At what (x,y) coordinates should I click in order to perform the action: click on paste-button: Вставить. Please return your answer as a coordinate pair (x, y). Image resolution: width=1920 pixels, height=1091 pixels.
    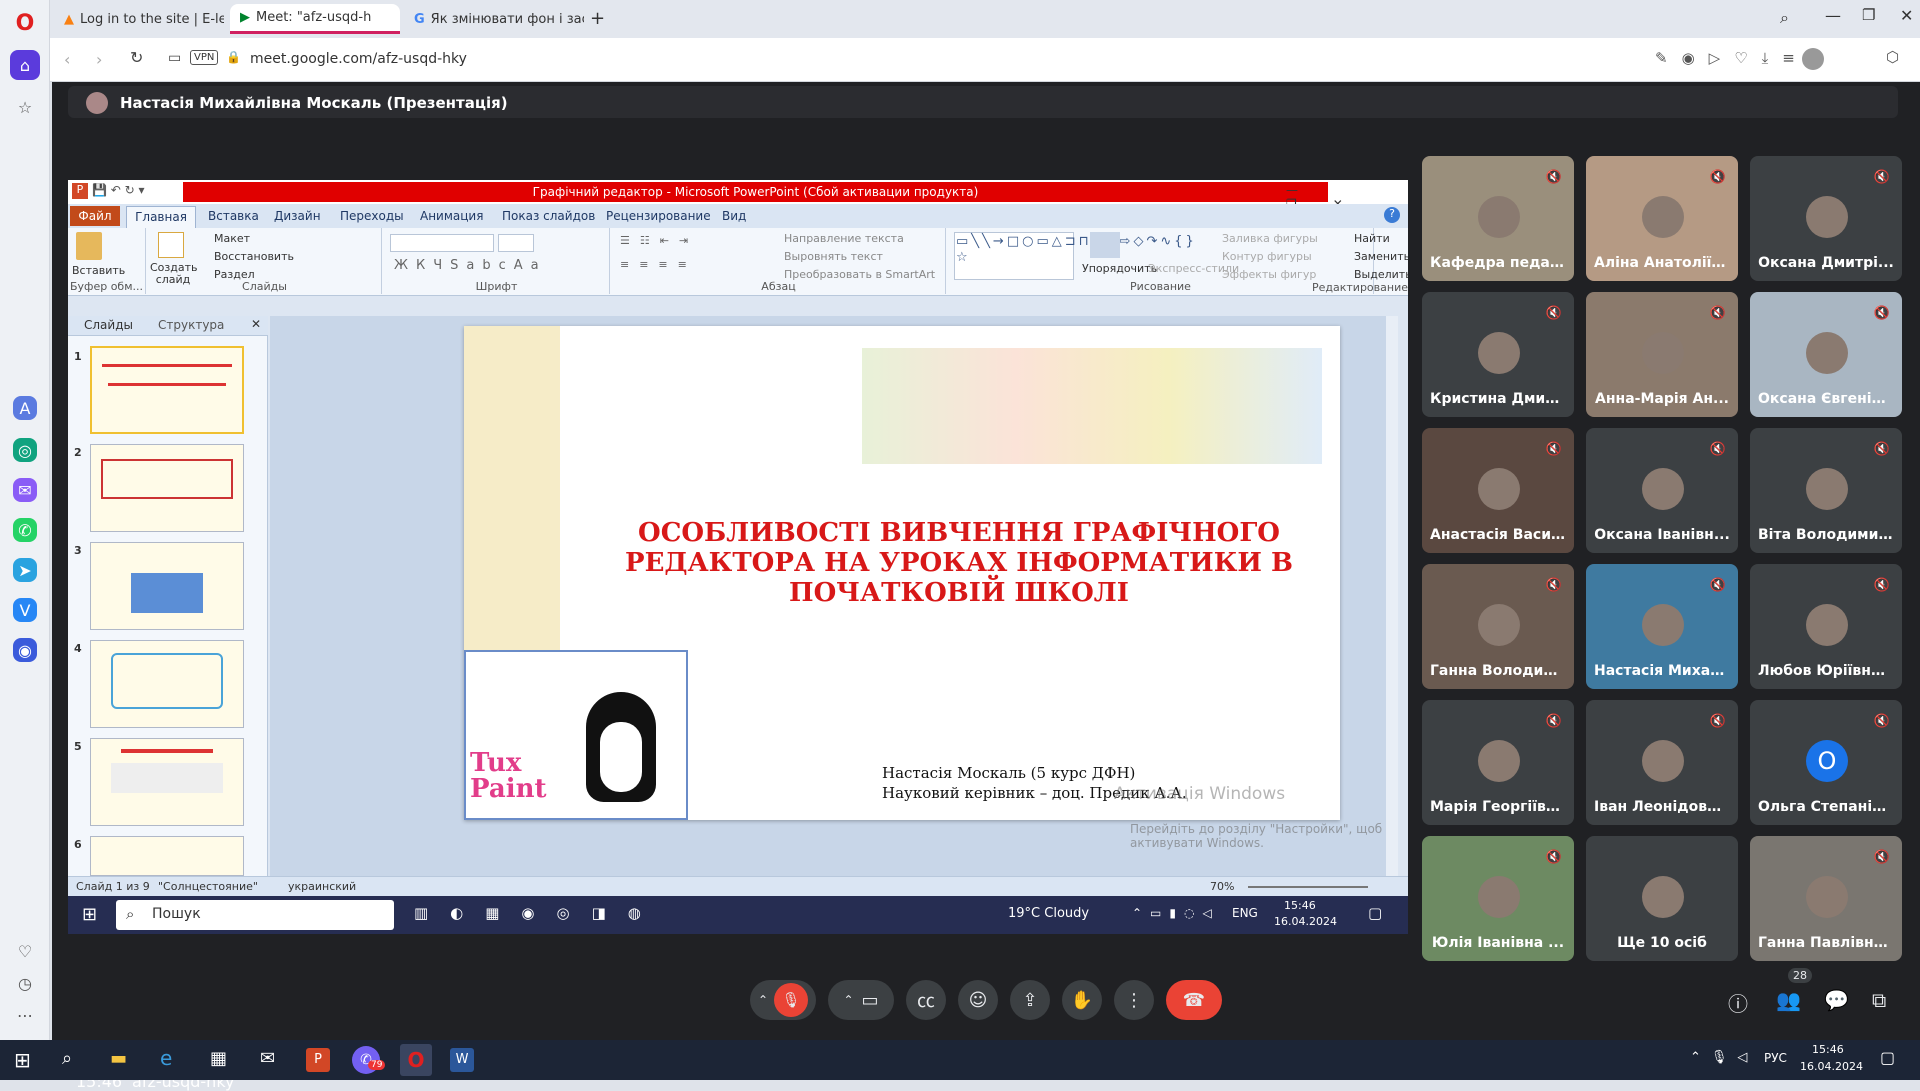
    Looking at the image, I should click on (98, 270).